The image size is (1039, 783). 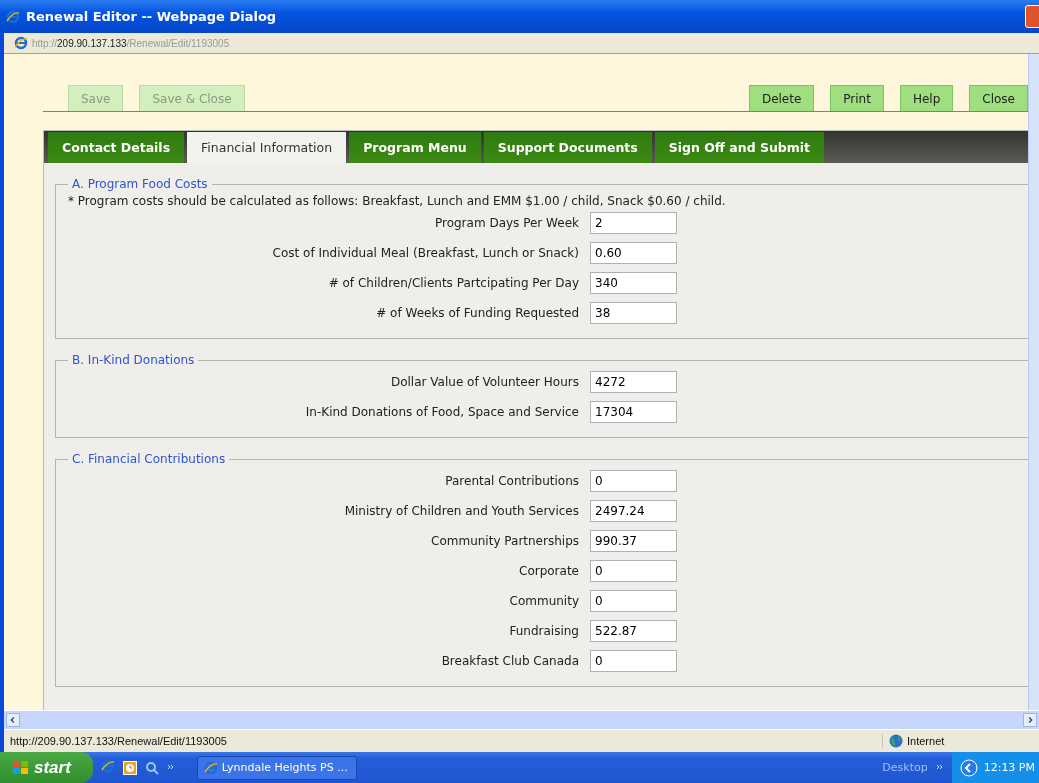 What do you see at coordinates (739, 147) in the screenshot?
I see `tab: Sign Off and Submit` at bounding box center [739, 147].